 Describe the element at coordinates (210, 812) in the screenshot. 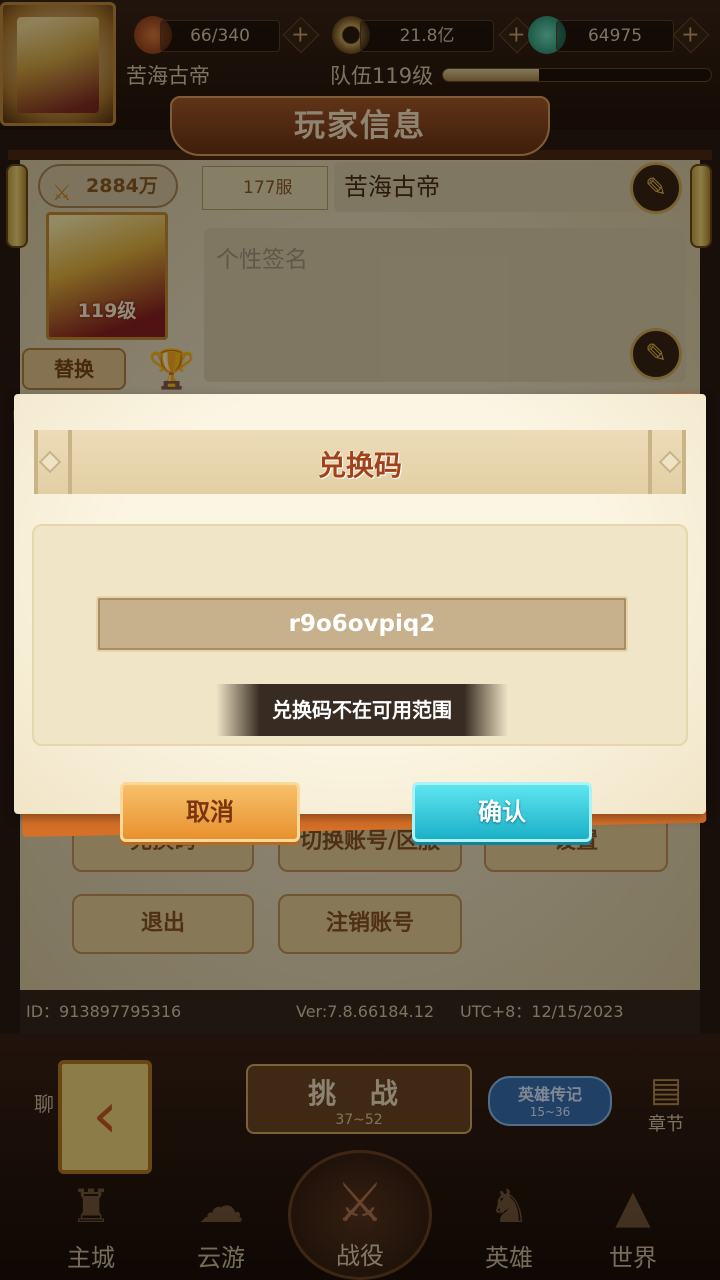

I see `cancel-button: 取消` at that location.